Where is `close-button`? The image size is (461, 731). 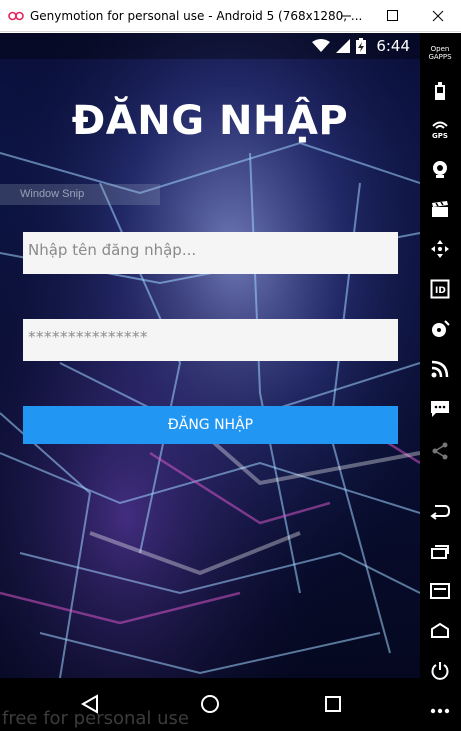
close-button is located at coordinates (438, 16).